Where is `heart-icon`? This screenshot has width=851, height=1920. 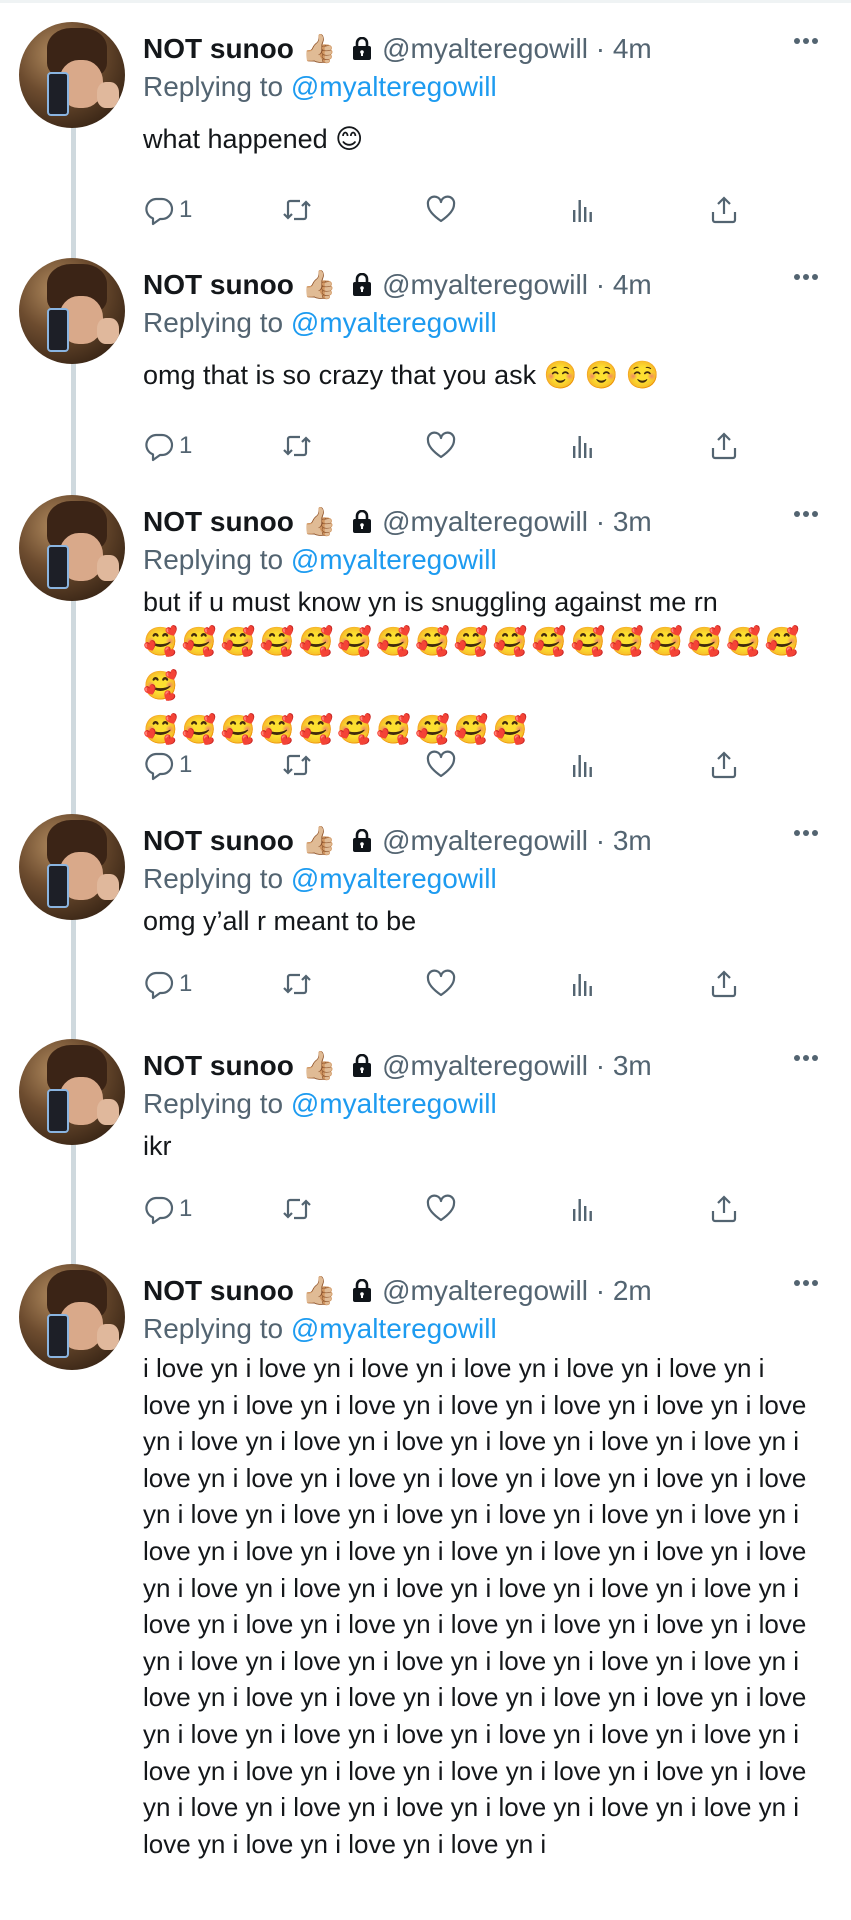
heart-icon is located at coordinates (441, 983).